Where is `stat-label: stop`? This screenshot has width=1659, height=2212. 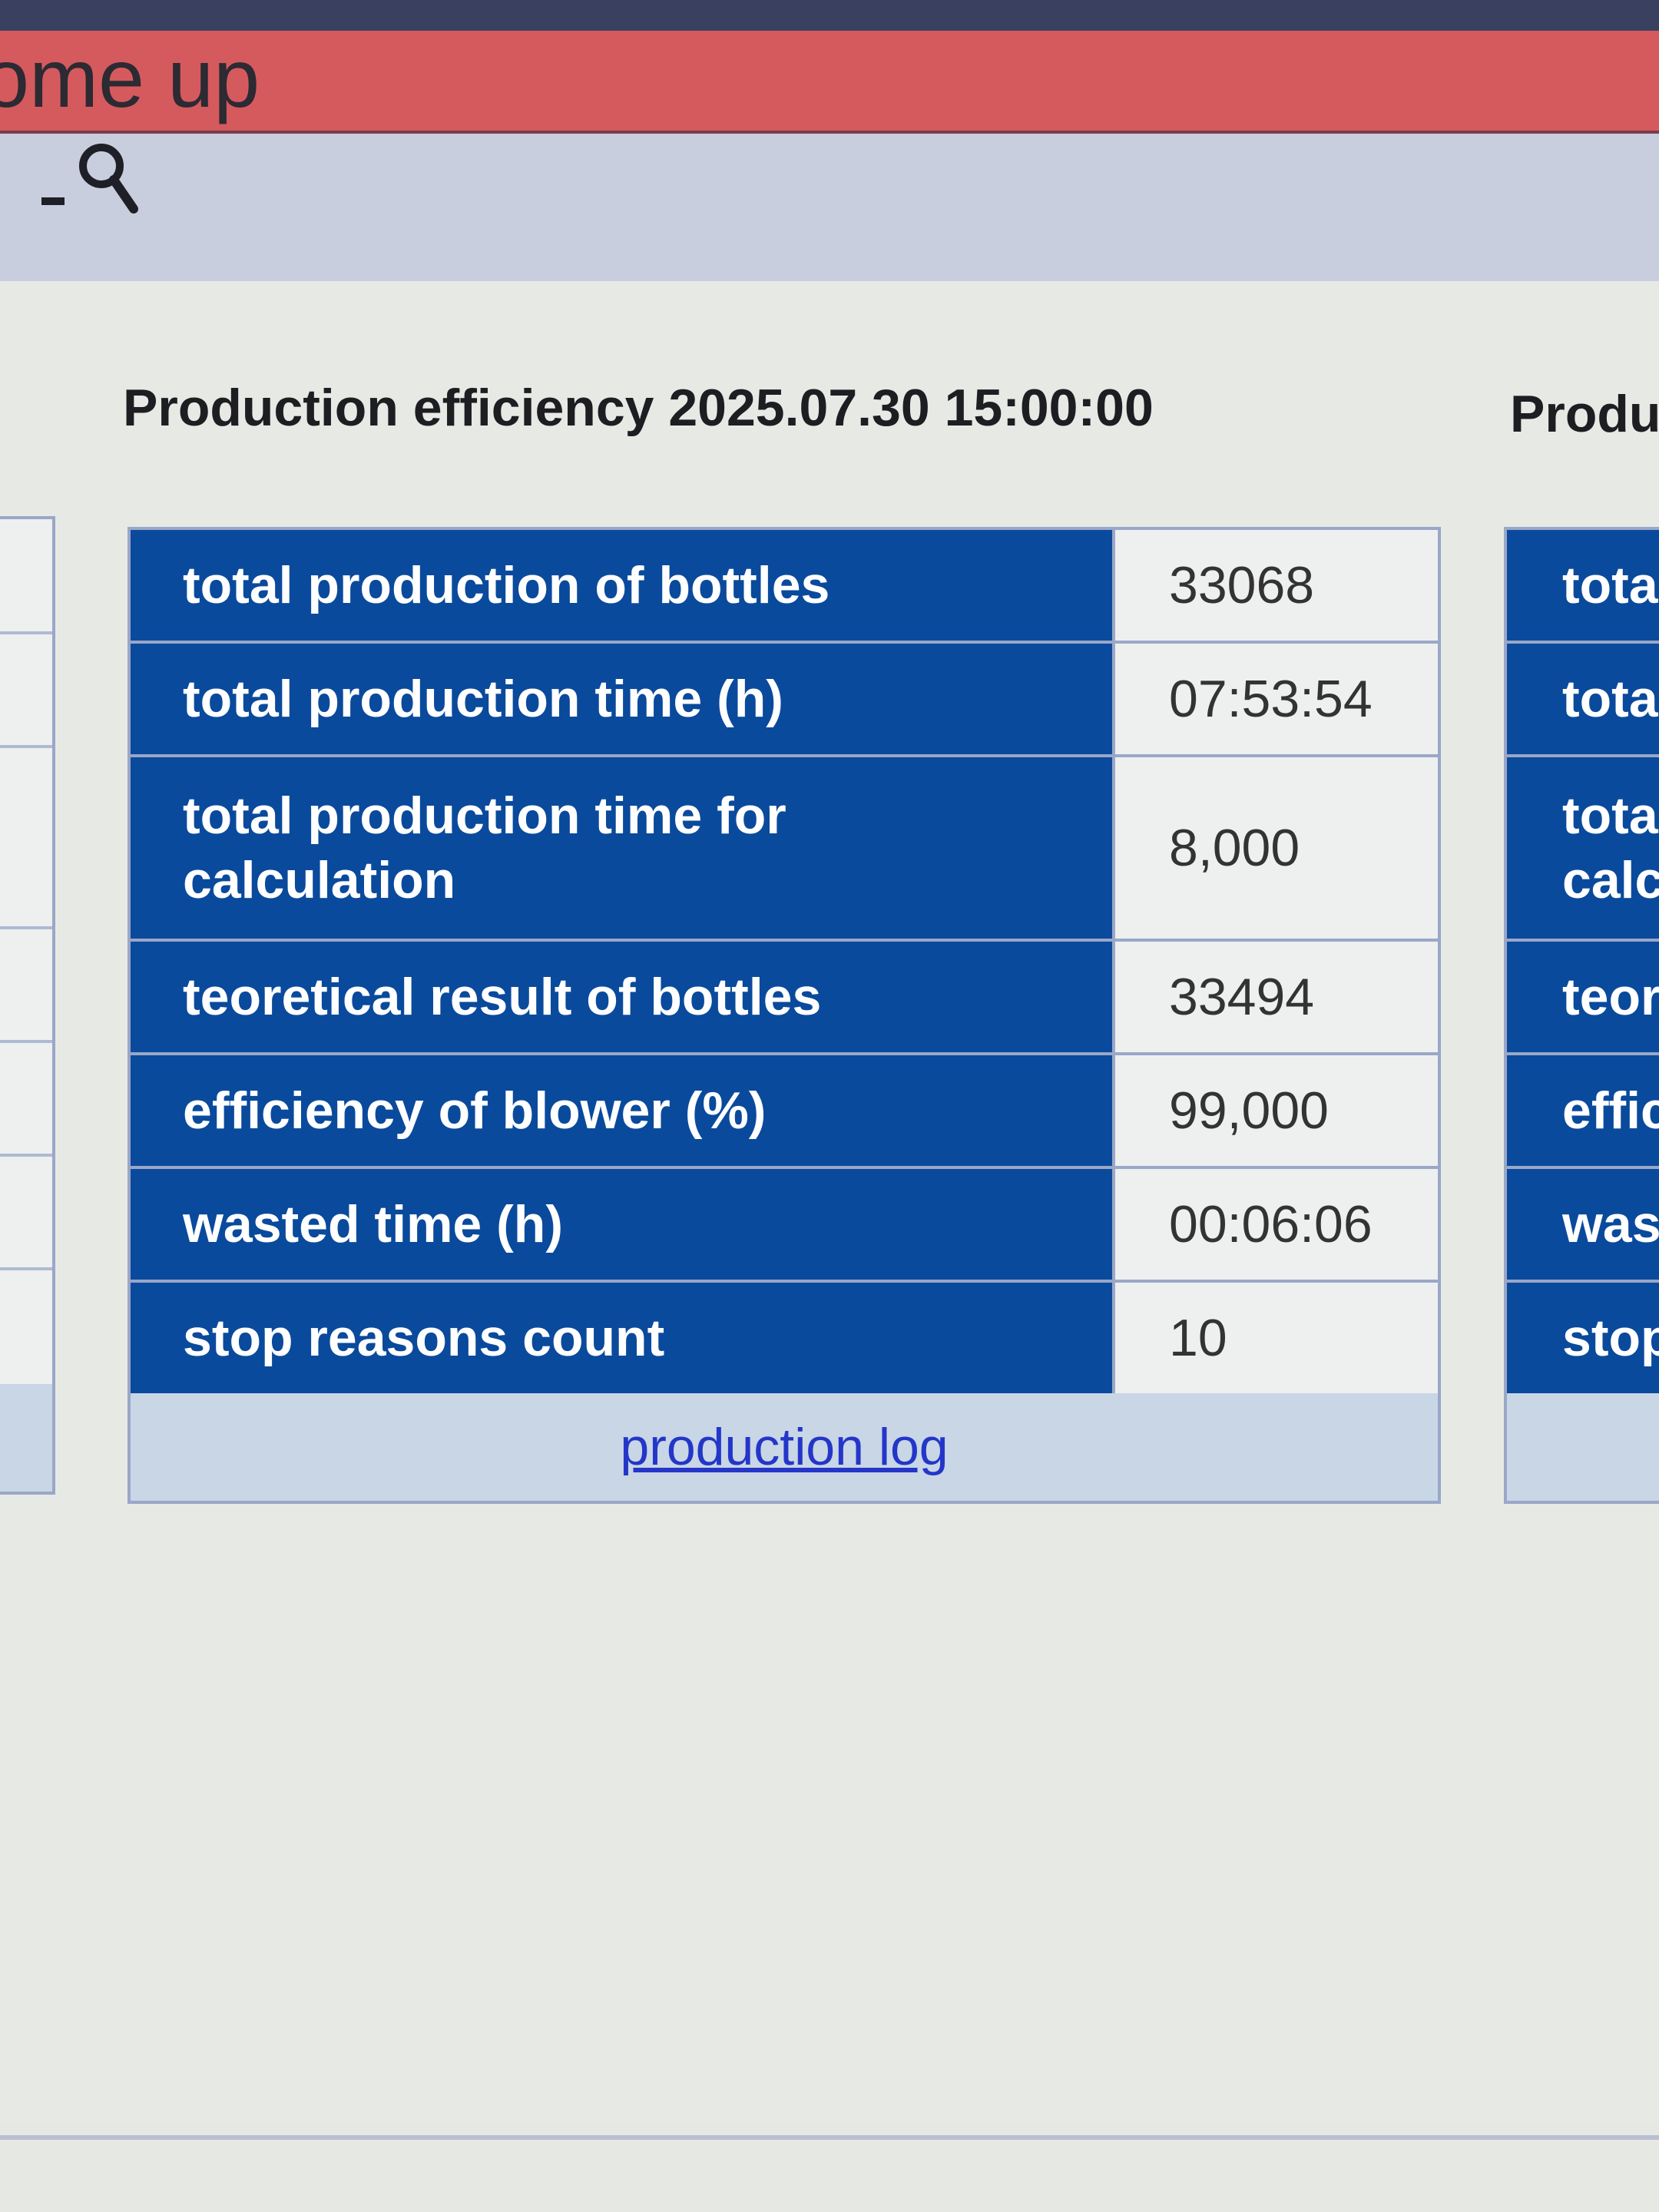
stat-label: stop is located at coordinates (1610, 1338).